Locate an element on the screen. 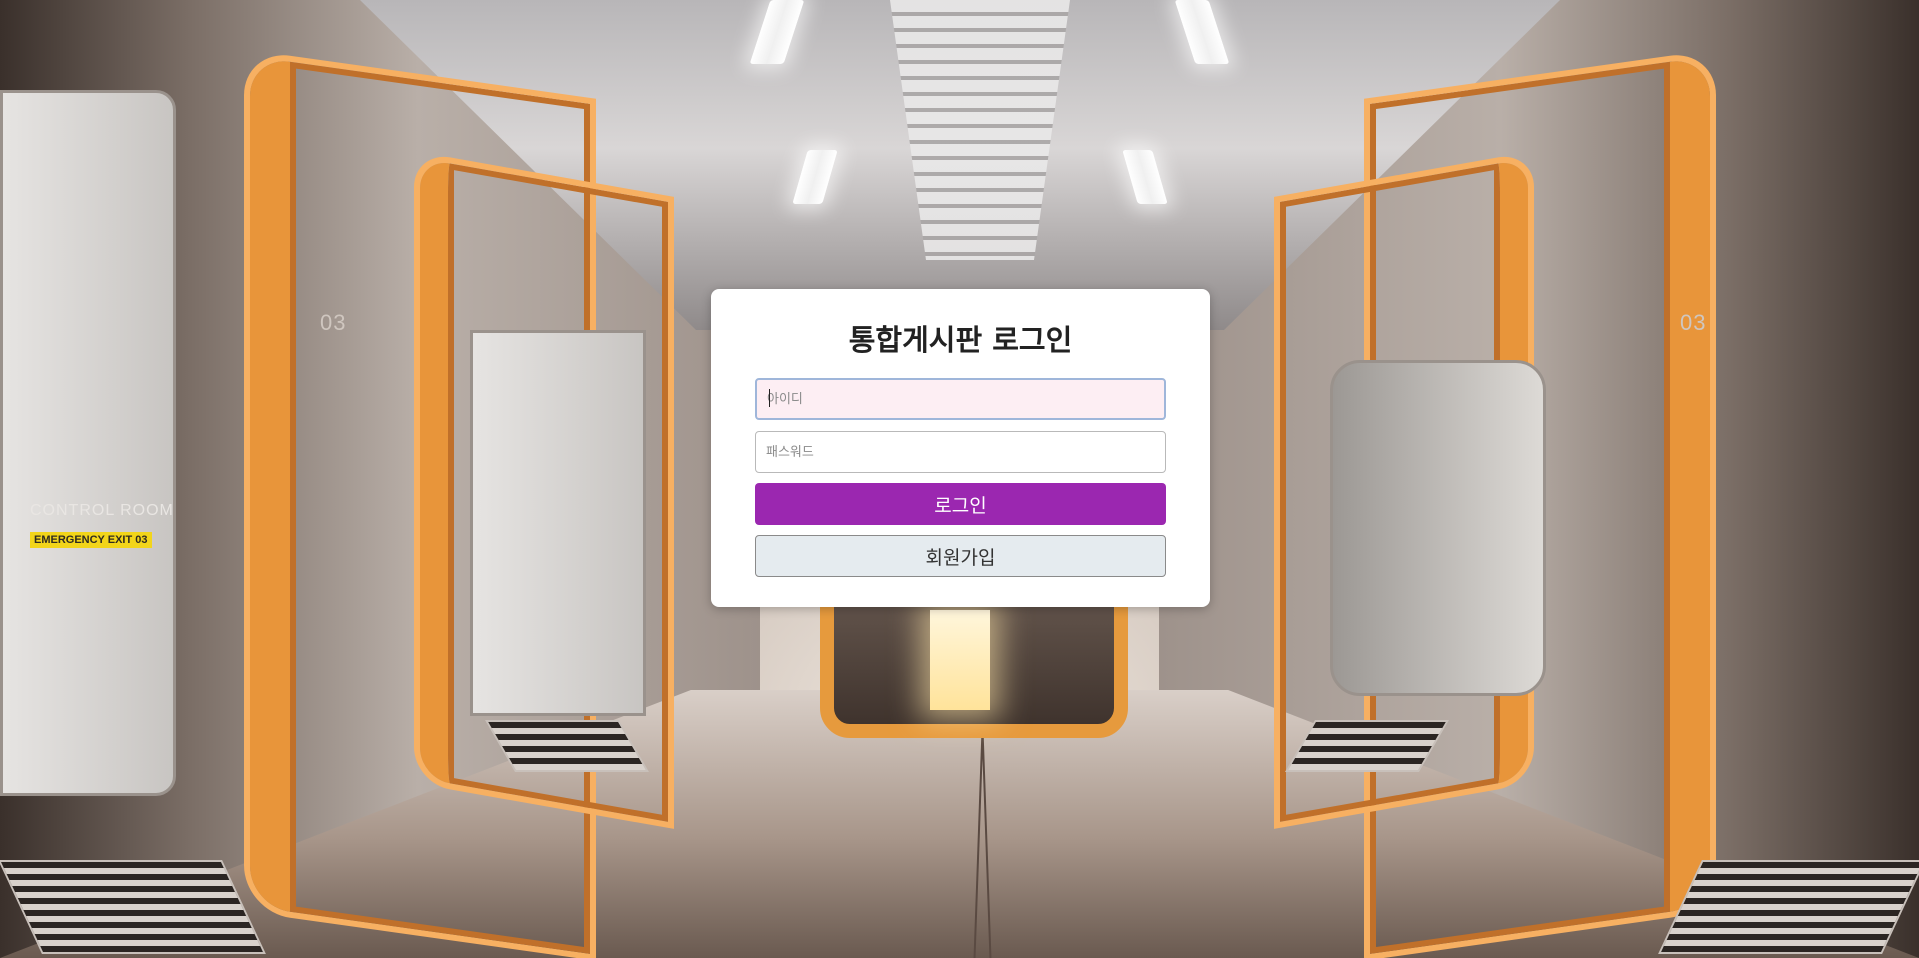 The image size is (1919, 958). username-input is located at coordinates (960, 399).